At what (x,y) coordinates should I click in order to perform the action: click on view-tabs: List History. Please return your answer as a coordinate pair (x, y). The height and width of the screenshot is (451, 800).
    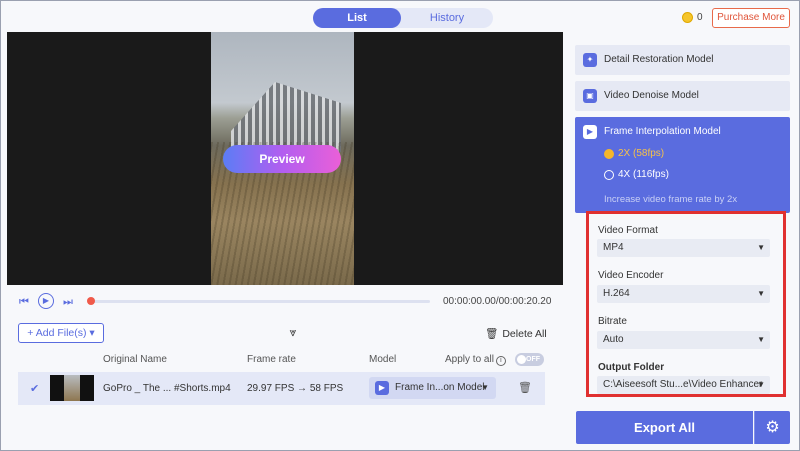
    Looking at the image, I should click on (403, 18).